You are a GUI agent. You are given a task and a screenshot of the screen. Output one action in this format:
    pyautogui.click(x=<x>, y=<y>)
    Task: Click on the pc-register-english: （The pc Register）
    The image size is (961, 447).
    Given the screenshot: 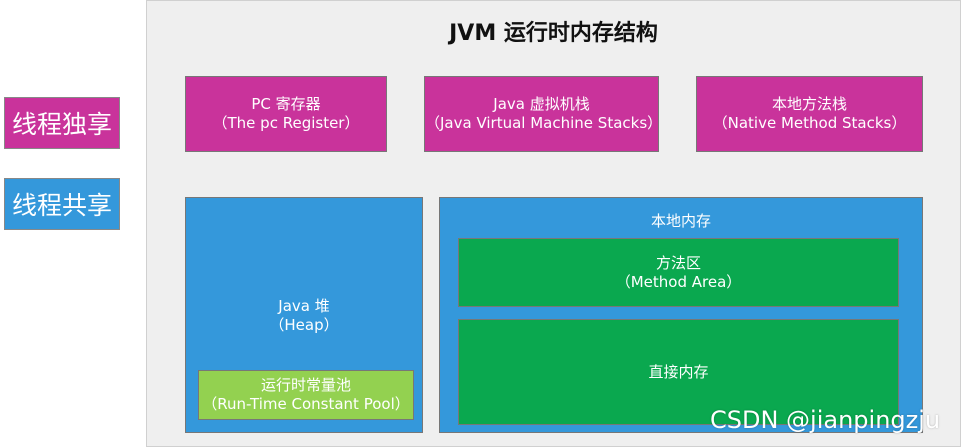 What is the action you would take?
    pyautogui.click(x=286, y=123)
    